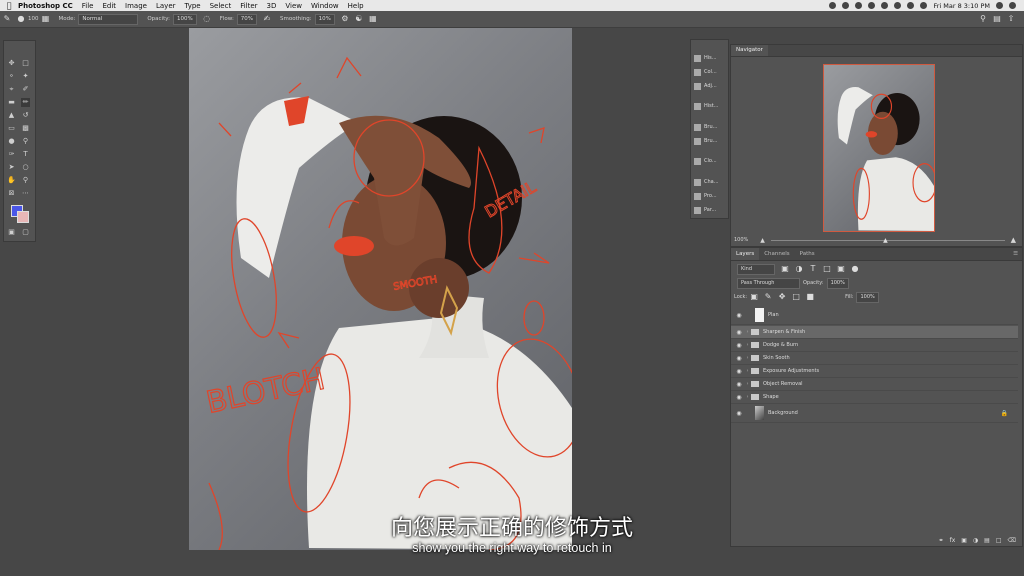 This screenshot has height=576, width=1024. What do you see at coordinates (911, 5) in the screenshot?
I see `volume-icon` at bounding box center [911, 5].